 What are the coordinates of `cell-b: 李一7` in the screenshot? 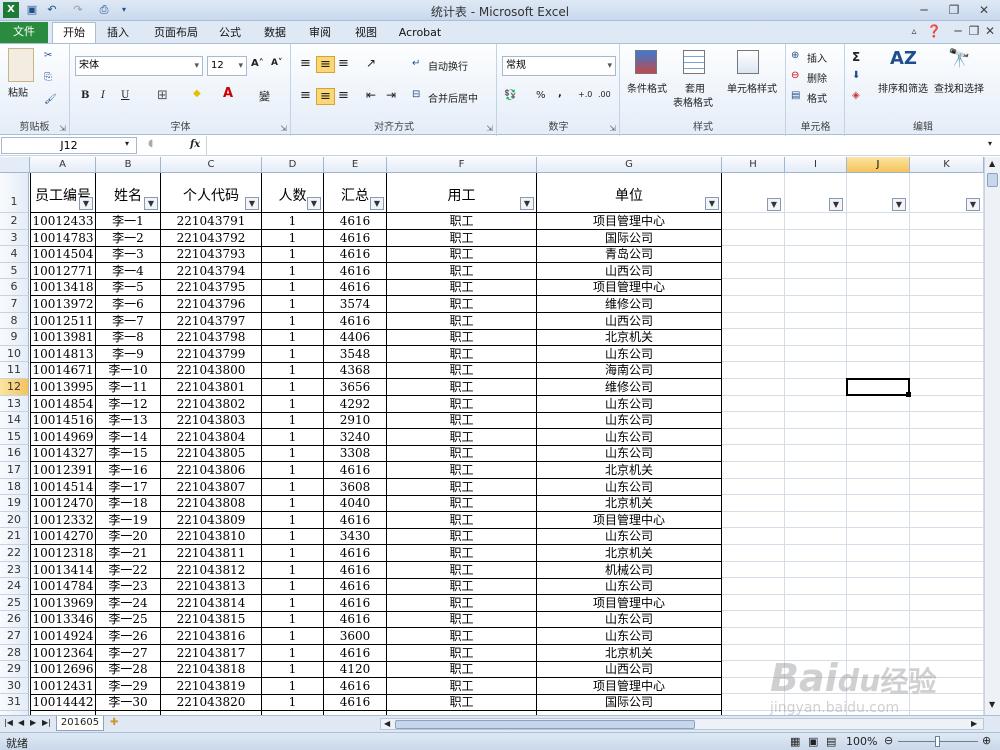 It's located at (128, 321).